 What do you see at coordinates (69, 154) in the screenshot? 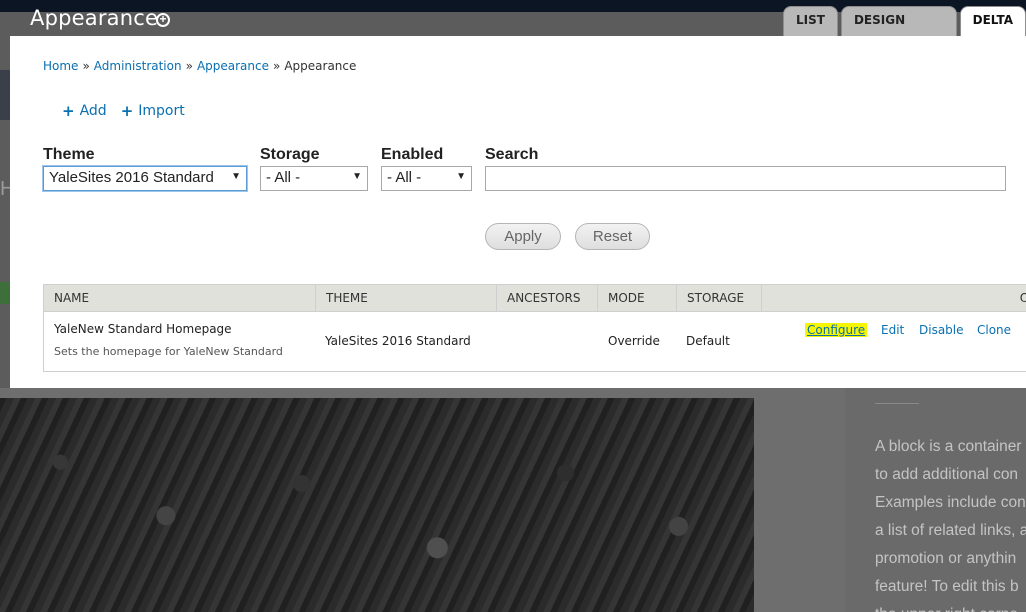
I see `theme-label: Theme` at bounding box center [69, 154].